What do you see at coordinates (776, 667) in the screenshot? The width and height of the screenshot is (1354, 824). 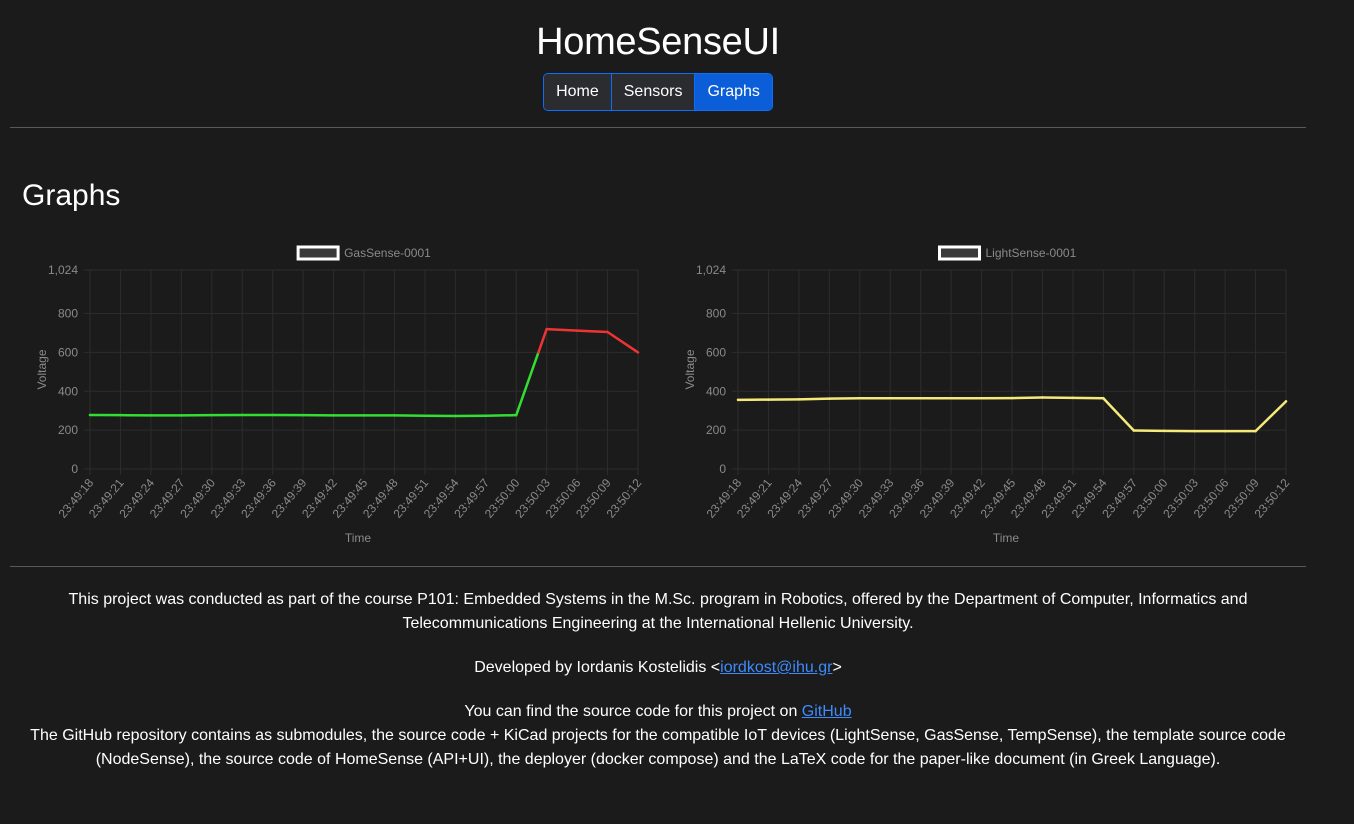 I see `developer-email-link: iordkost@ihu.gr` at bounding box center [776, 667].